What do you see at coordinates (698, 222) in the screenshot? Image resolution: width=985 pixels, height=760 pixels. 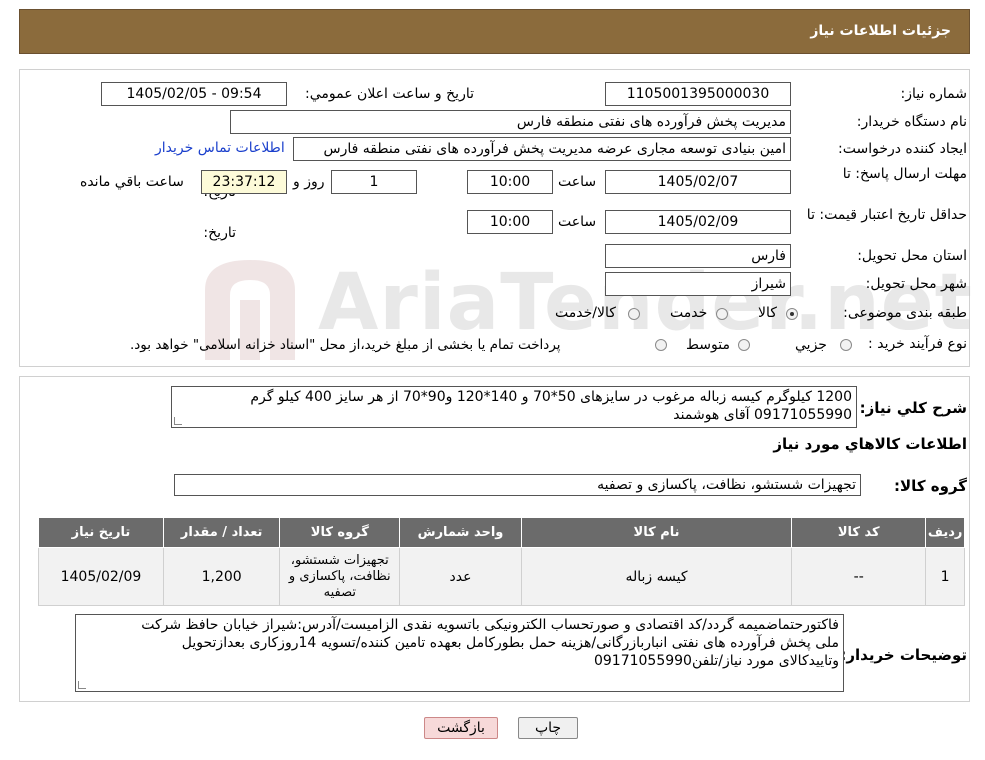 I see `validity-date-field: 1405/02/09` at bounding box center [698, 222].